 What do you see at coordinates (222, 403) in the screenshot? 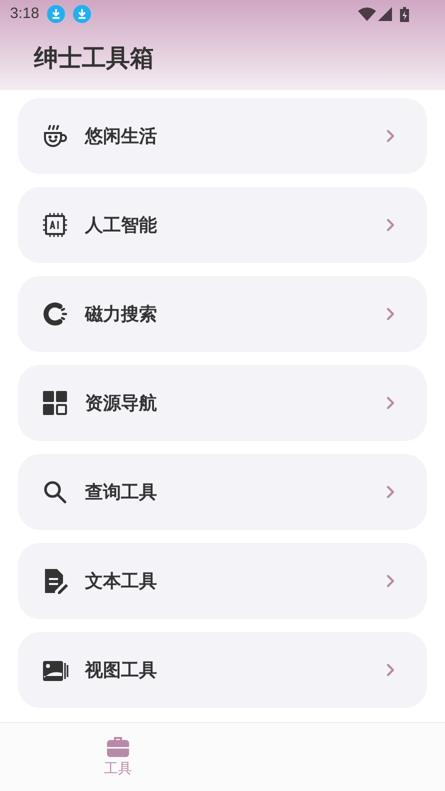
I see `menu-card: 资源导航` at bounding box center [222, 403].